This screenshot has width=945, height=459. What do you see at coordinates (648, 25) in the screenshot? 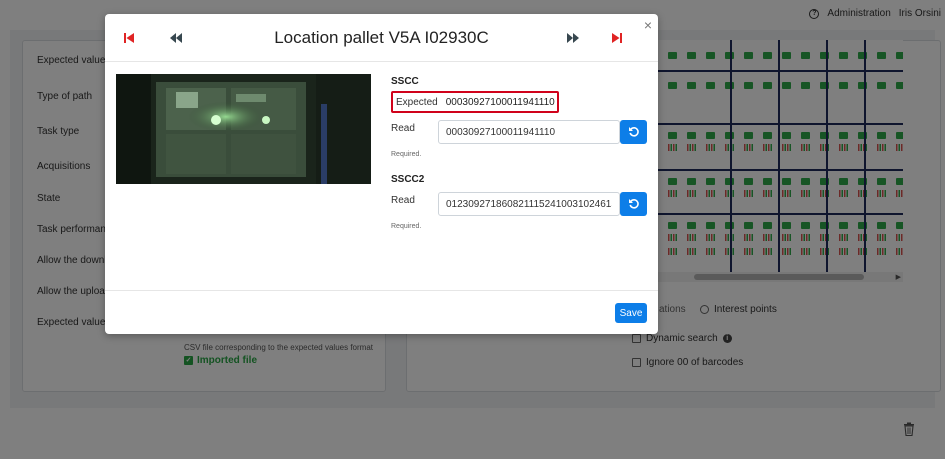
I see `close-icon: ×` at bounding box center [648, 25].